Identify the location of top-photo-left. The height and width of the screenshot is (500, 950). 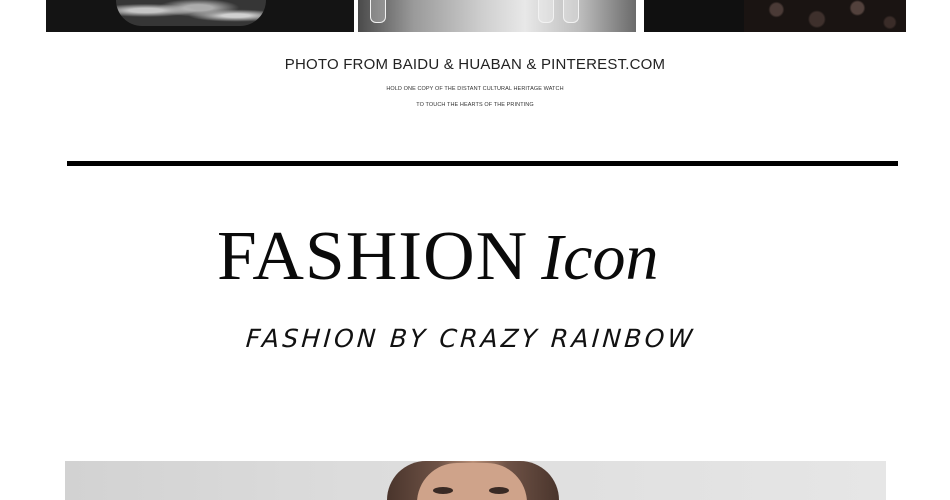
(200, 16).